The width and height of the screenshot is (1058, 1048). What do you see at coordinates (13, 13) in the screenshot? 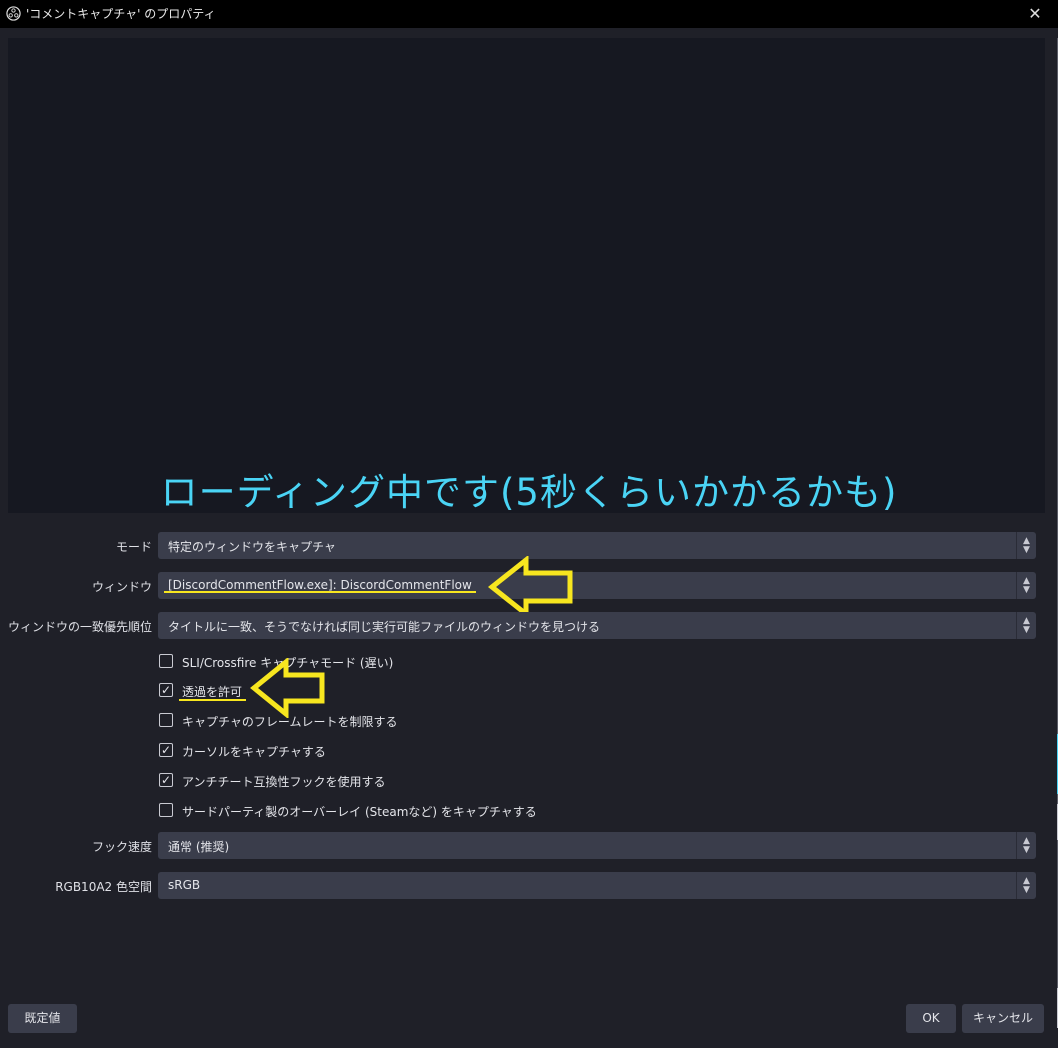
I see `obs-logo-icon` at bounding box center [13, 13].